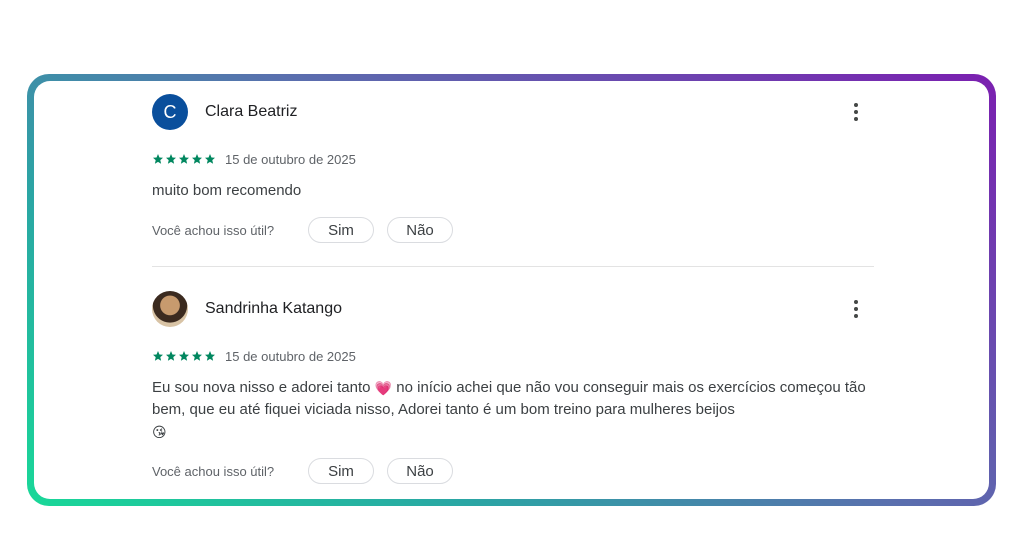  I want to click on avatar-letter: C, so click(170, 111).